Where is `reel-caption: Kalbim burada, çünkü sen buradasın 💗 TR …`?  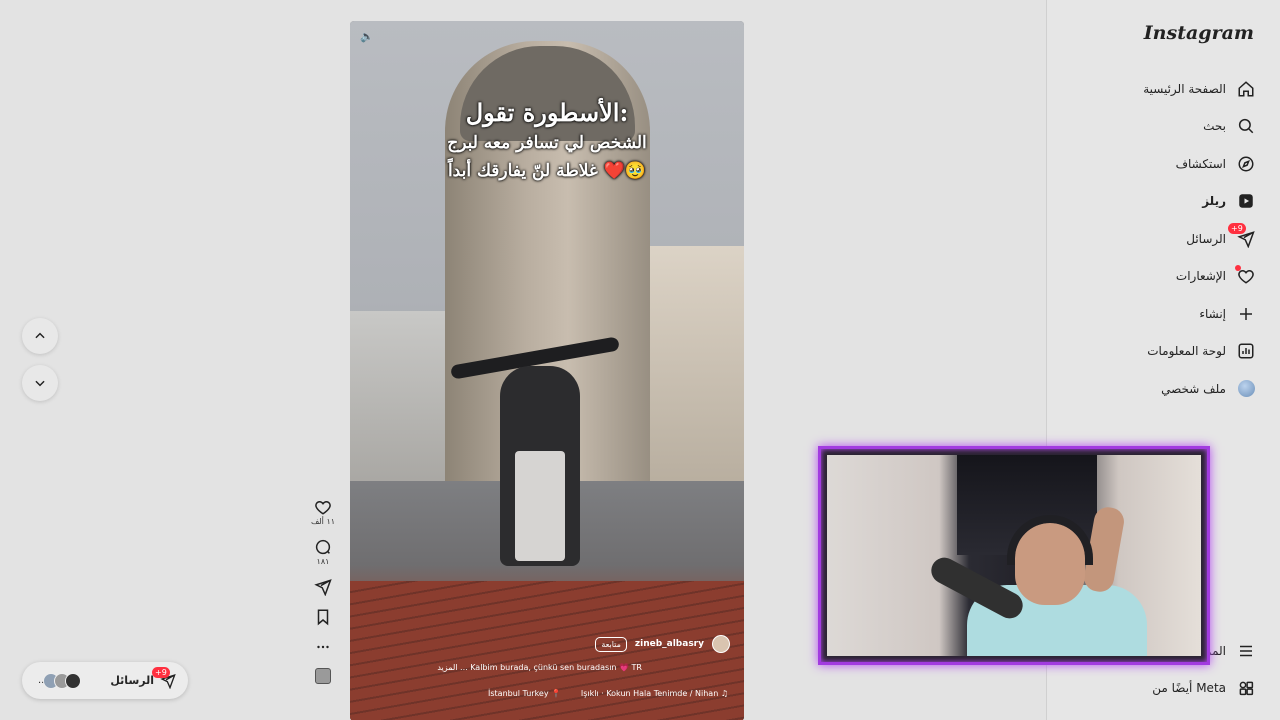
reel-caption: Kalbim burada, çünkü sen buradasın 💗 TR … is located at coordinates (539, 667).